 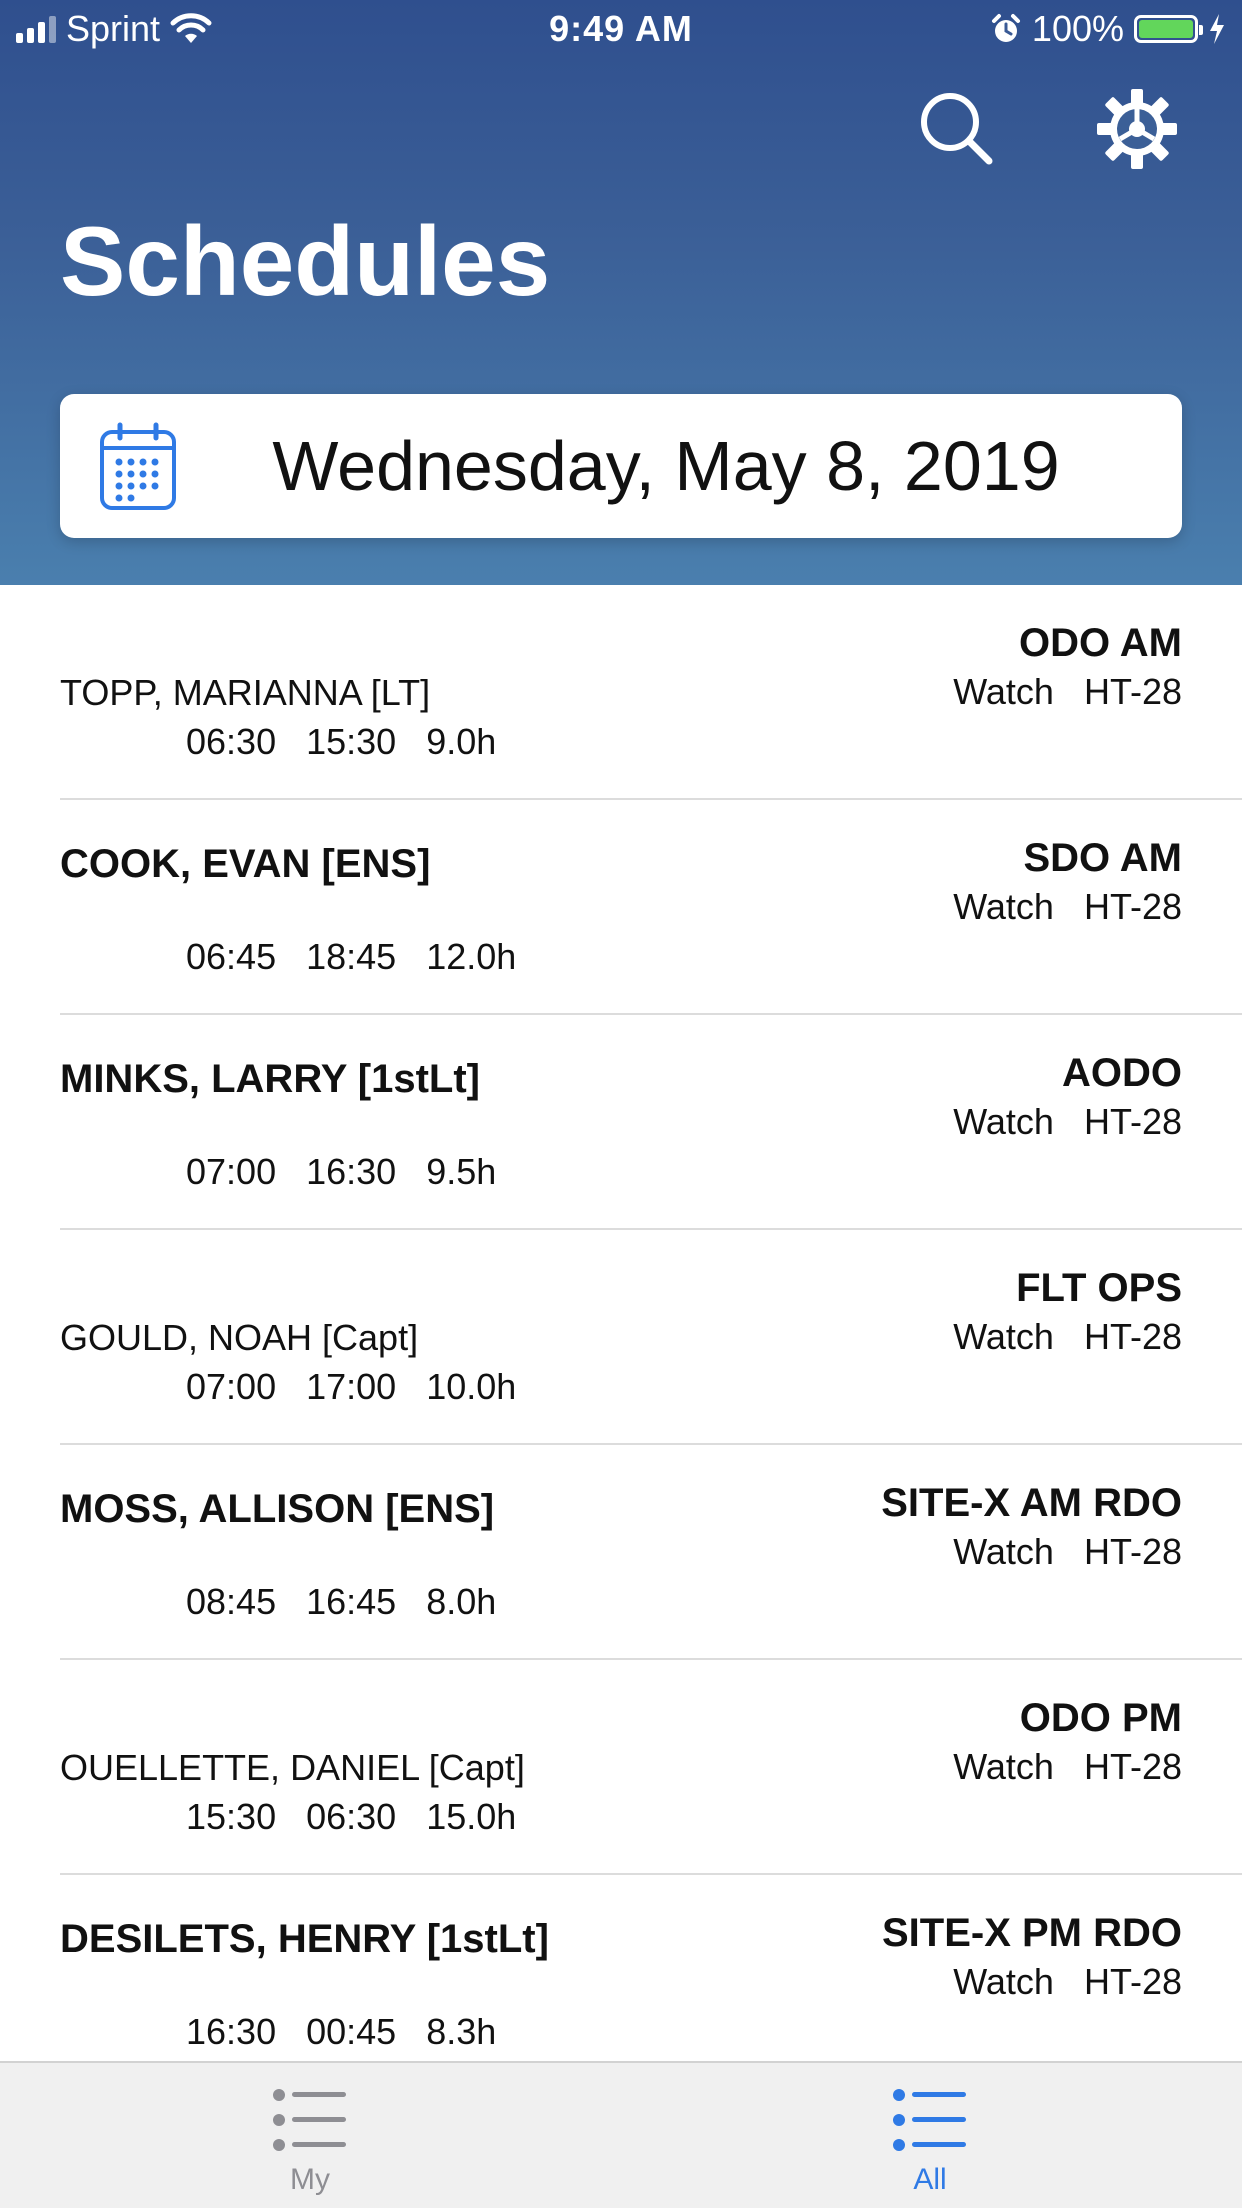 What do you see at coordinates (310, 2179) in the screenshot?
I see `tab-my-label: My` at bounding box center [310, 2179].